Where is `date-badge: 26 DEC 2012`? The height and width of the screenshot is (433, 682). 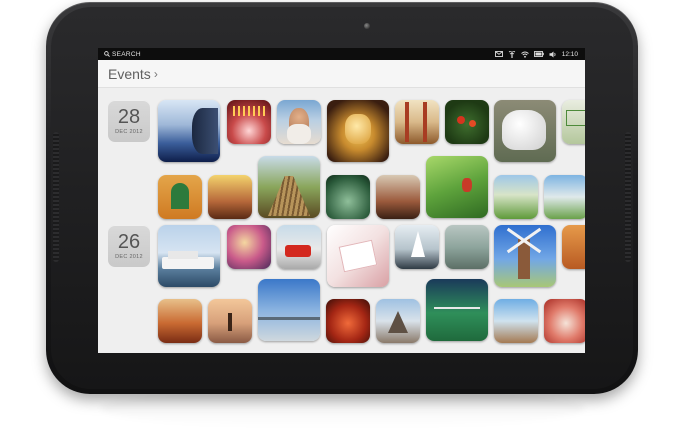 date-badge: 26 DEC 2012 is located at coordinates (129, 246).